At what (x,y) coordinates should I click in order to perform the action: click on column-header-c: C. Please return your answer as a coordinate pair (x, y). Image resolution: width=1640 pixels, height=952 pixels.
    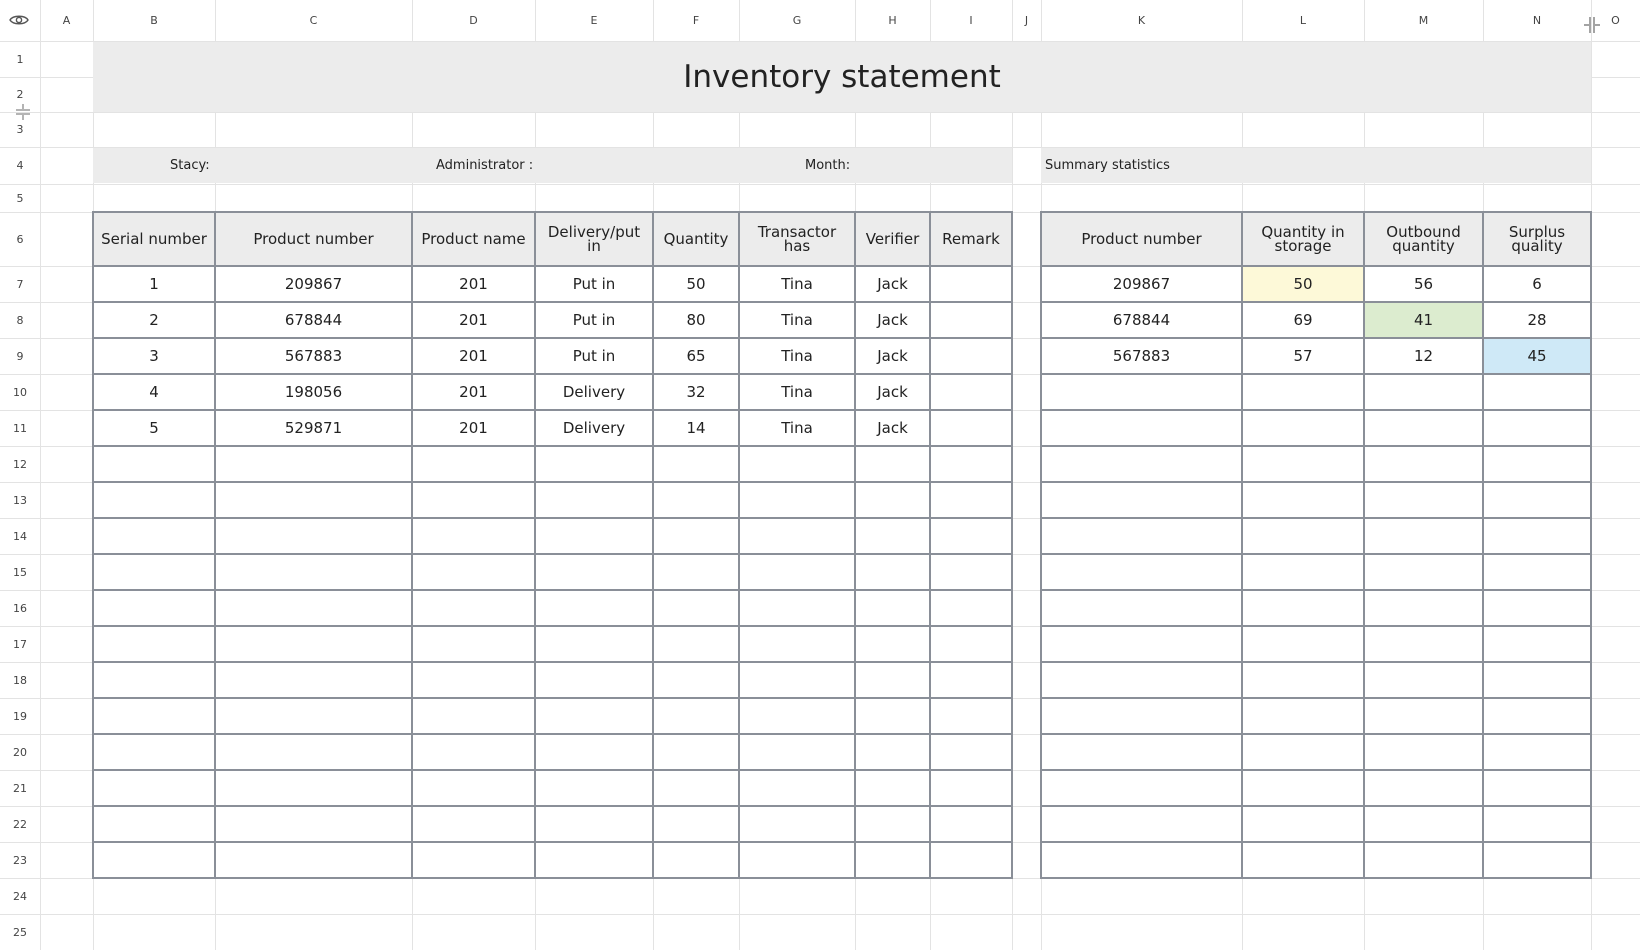
    Looking at the image, I should click on (313, 20).